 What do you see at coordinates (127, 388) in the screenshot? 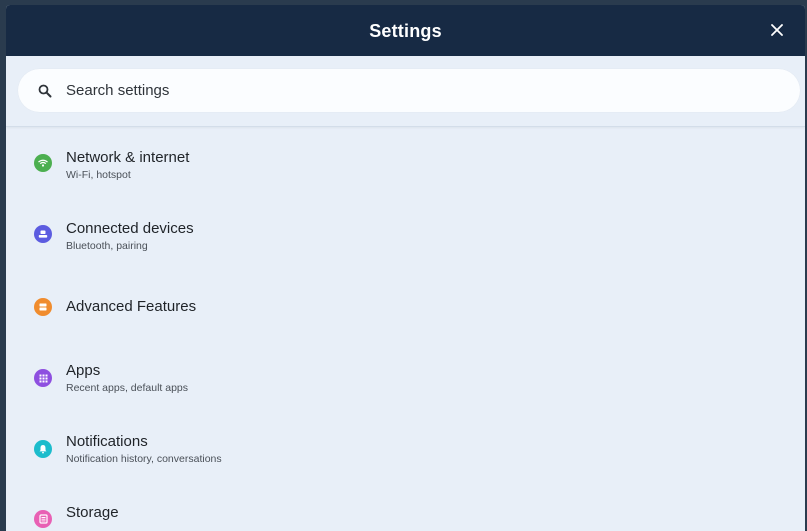
I see `item-subtitle: Recent apps, default apps` at bounding box center [127, 388].